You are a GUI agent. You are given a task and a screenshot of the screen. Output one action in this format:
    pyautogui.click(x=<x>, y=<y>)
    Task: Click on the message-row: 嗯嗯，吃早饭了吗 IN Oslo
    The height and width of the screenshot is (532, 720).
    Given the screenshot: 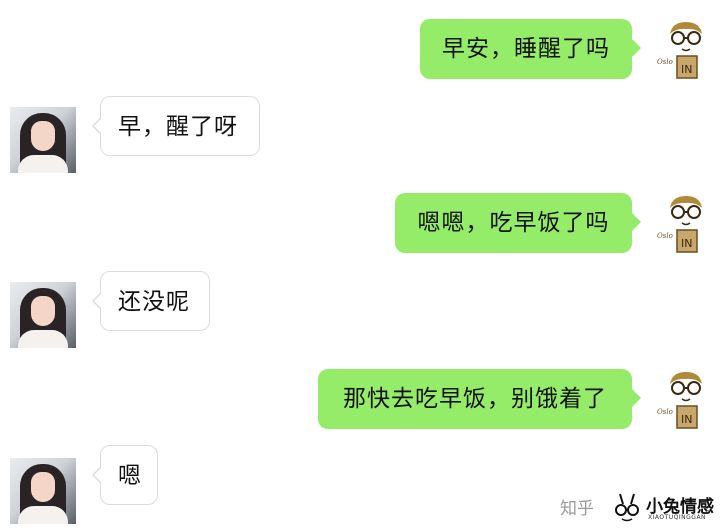 What is the action you would take?
    pyautogui.click(x=360, y=223)
    